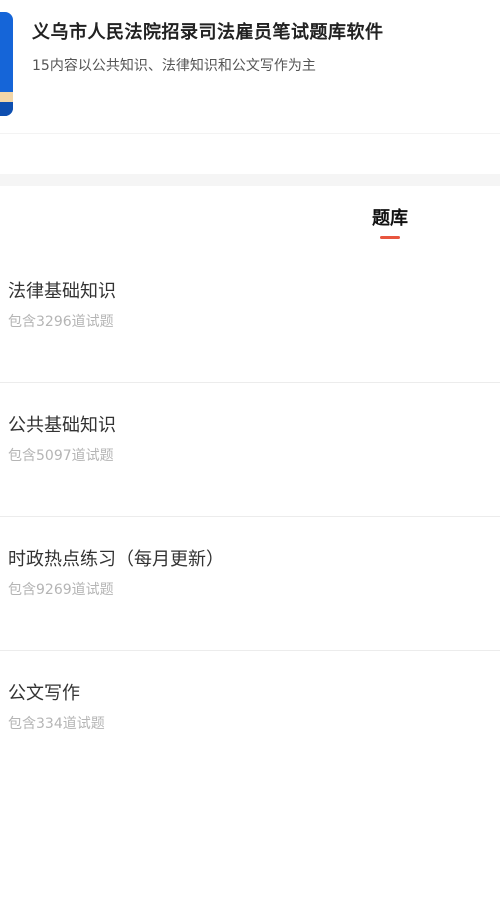 The width and height of the screenshot is (500, 919). What do you see at coordinates (250, 316) in the screenshot?
I see `list-item-legal-basics: 法律基础知识 包含3296道试题` at bounding box center [250, 316].